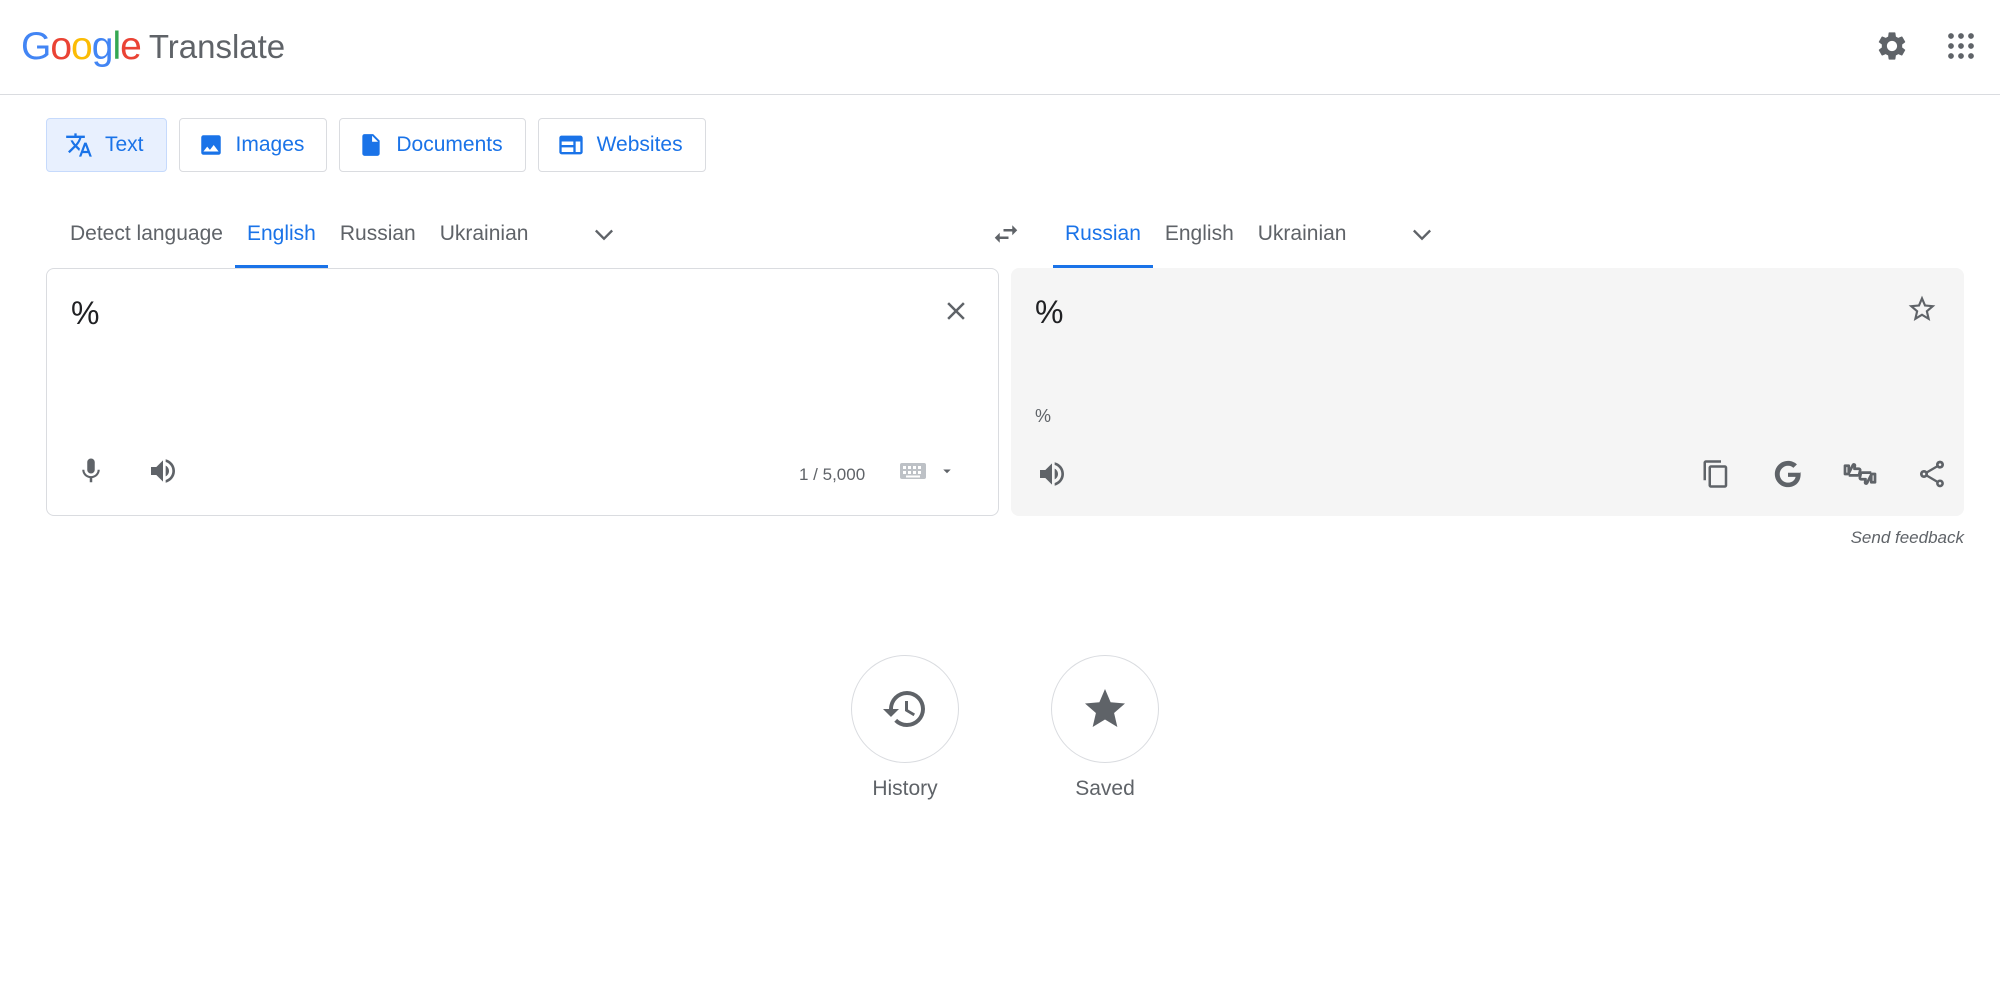 This screenshot has width=2000, height=990. I want to click on send-feedback-link: Send feedback, so click(1907, 538).